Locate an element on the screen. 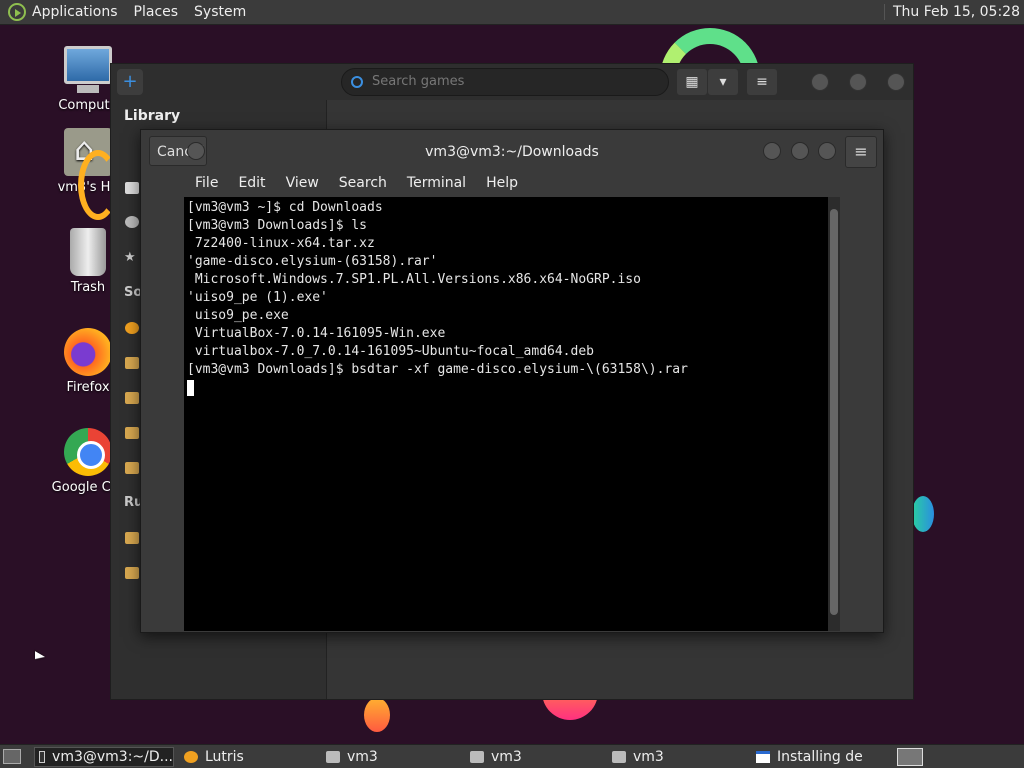 The width and height of the screenshot is (1024, 768). workspace-switcher is located at coordinates (910, 757).